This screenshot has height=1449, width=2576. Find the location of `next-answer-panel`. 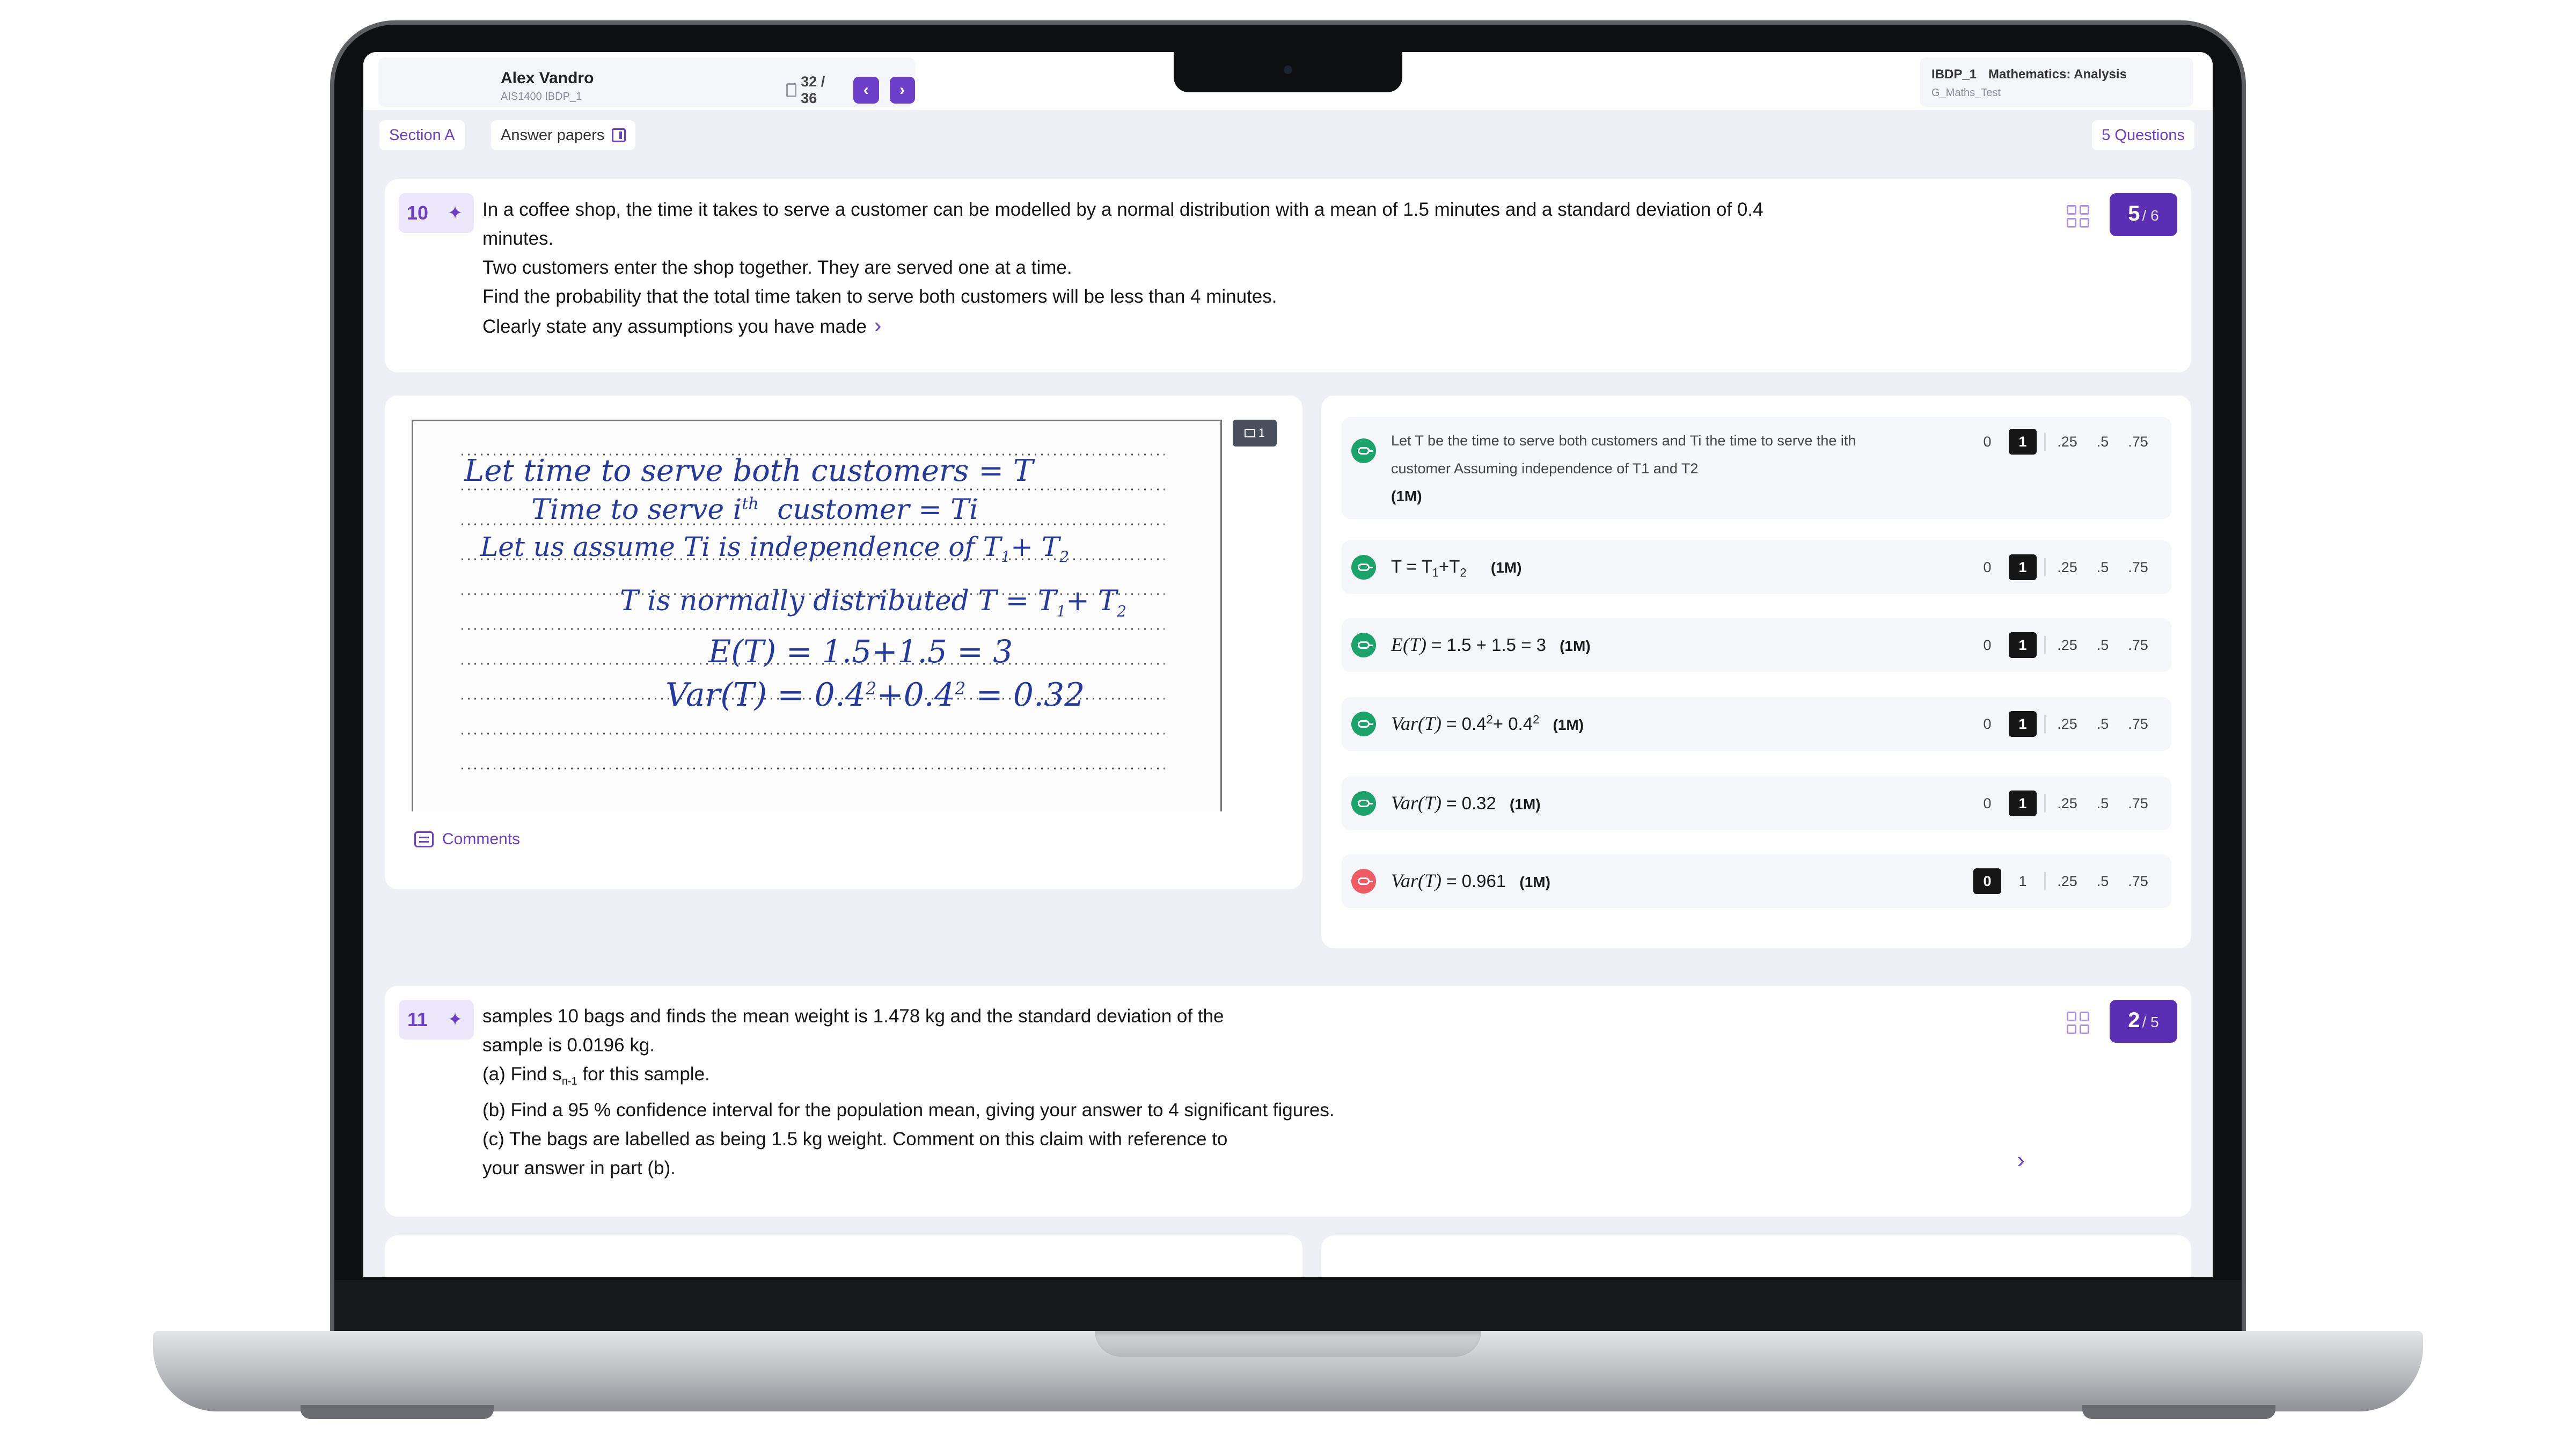

next-answer-panel is located at coordinates (843, 1256).